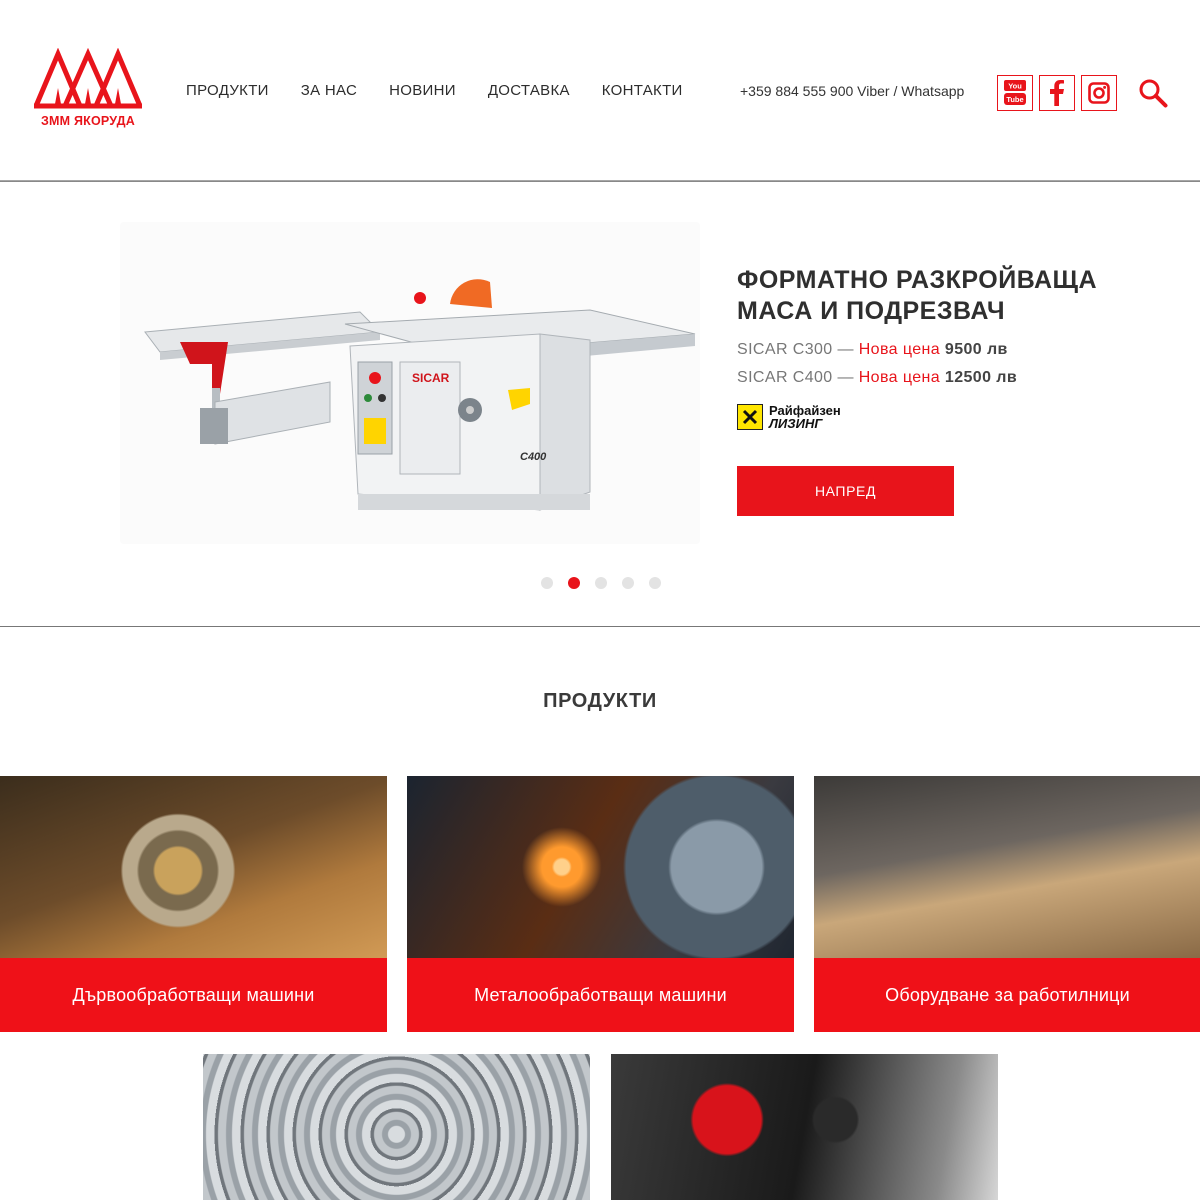  I want to click on combination-machine-illustration: SICAR C400, so click(420, 395).